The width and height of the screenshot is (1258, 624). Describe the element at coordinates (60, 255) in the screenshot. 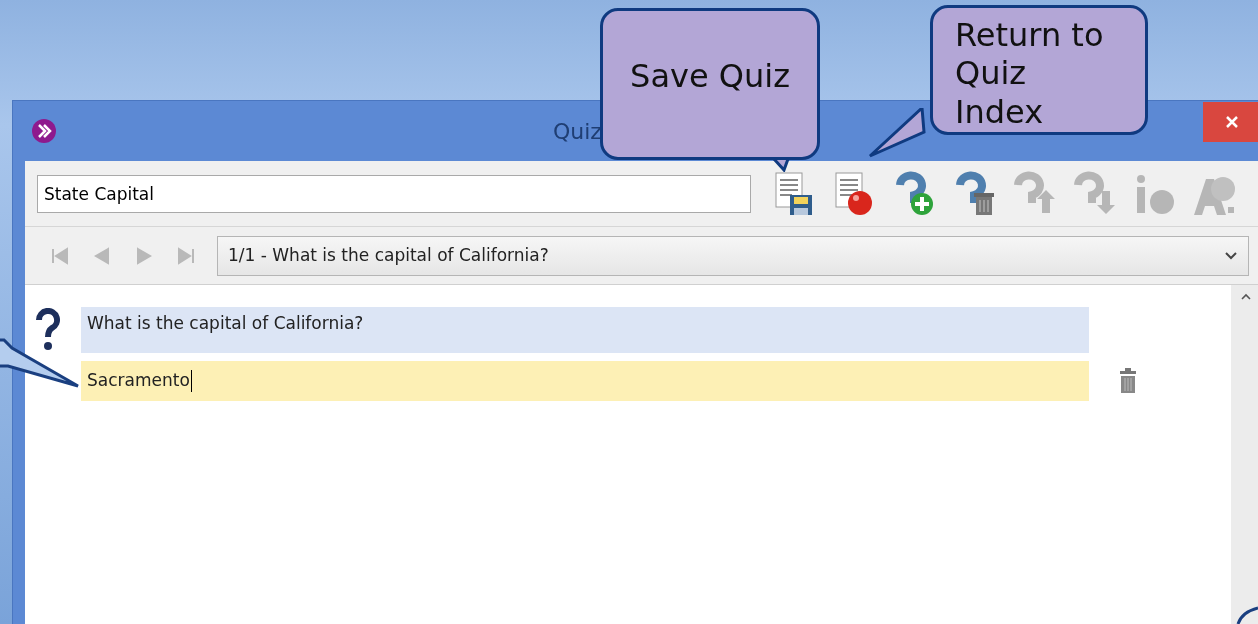

I see `first-icon` at that location.